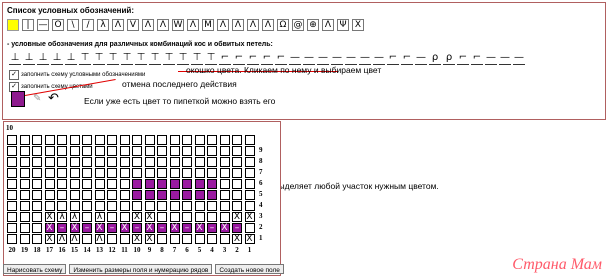  Describe the element at coordinates (178, 25) in the screenshot. I see `symbol-button: W` at that location.